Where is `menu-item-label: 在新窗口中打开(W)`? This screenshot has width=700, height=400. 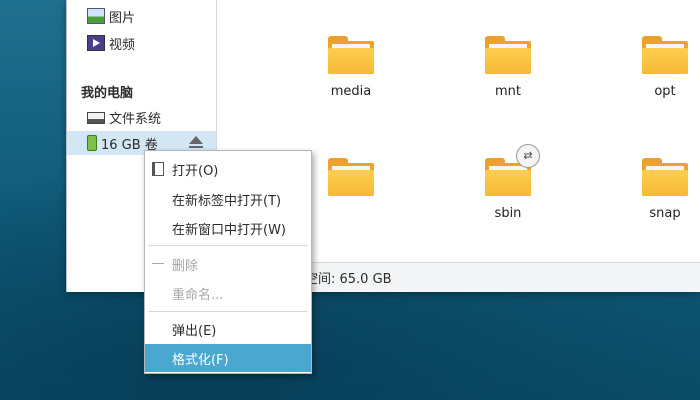 menu-item-label: 在新窗口中打开(W) is located at coordinates (229, 230).